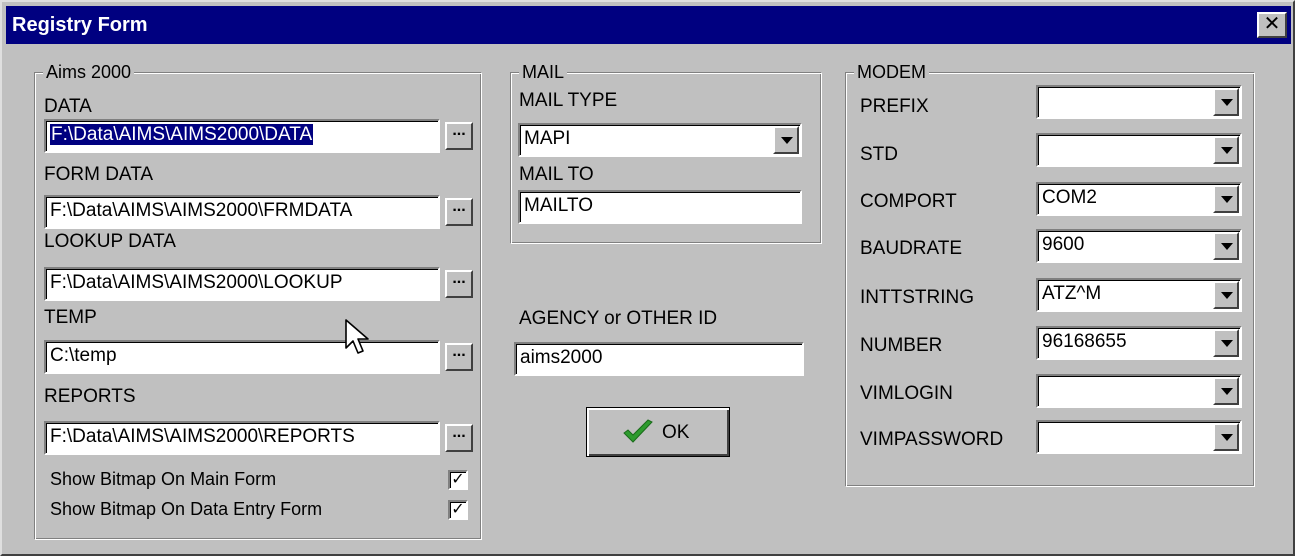 The height and width of the screenshot is (556, 1295). What do you see at coordinates (658, 432) in the screenshot?
I see `ok-button: OK` at bounding box center [658, 432].